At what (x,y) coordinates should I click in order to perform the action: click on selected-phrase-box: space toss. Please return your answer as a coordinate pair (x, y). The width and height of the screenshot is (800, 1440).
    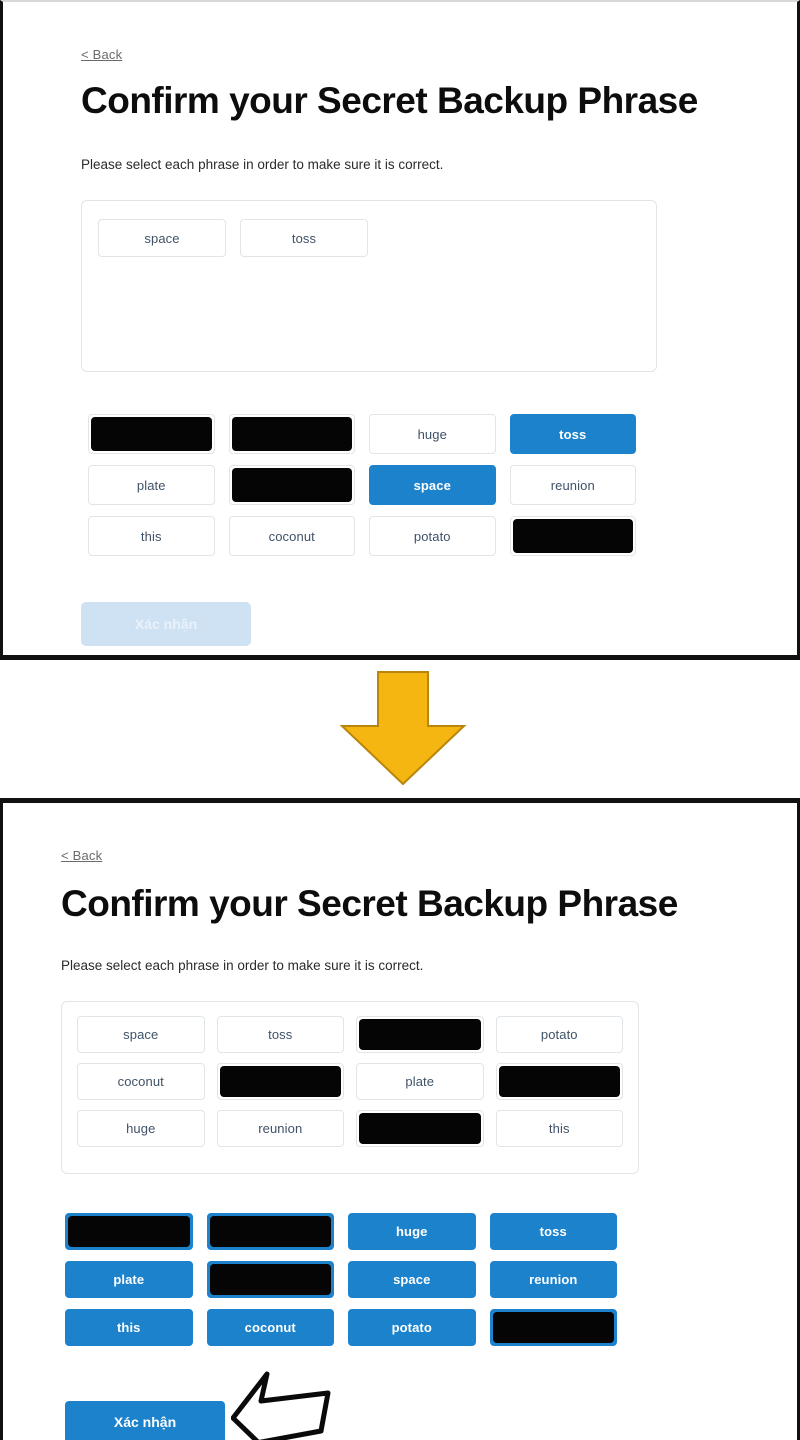
    Looking at the image, I should click on (369, 286).